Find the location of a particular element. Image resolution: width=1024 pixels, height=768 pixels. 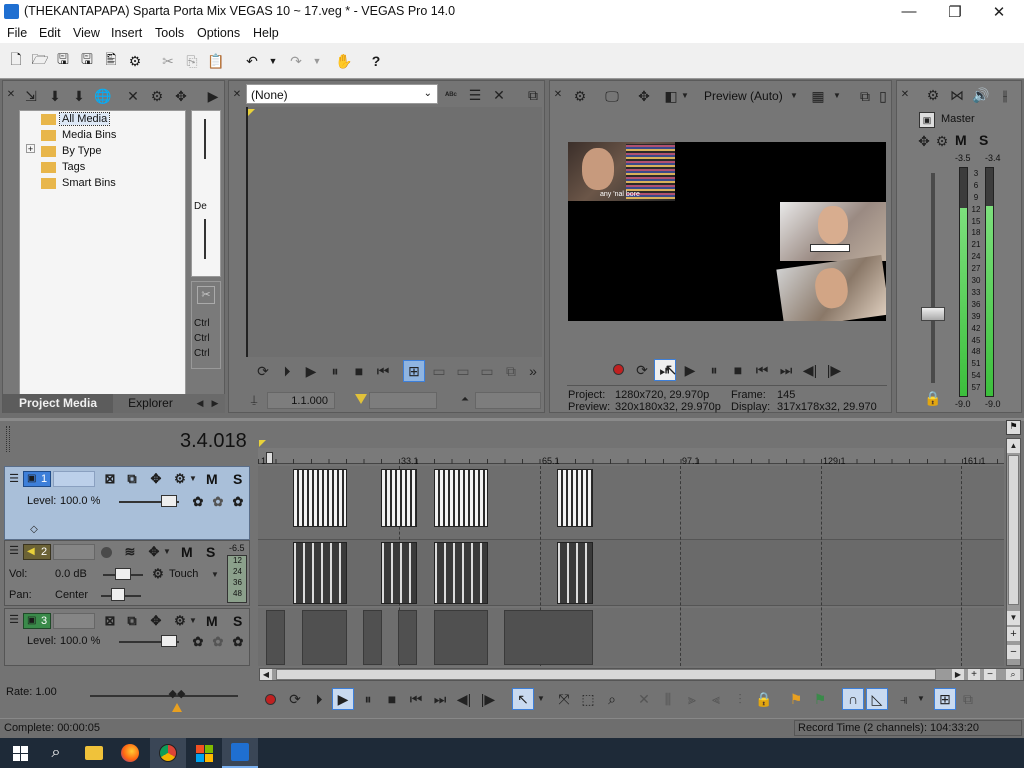

record-icon is located at coordinates (270, 699).